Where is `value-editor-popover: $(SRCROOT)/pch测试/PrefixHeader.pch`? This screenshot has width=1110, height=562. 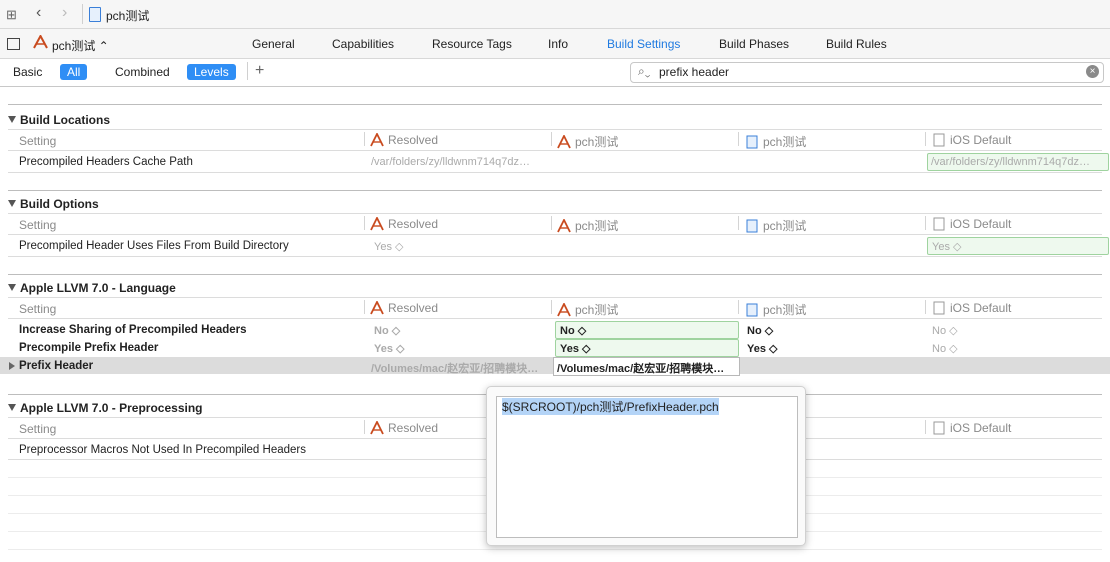 value-editor-popover: $(SRCROOT)/pch测试/PrefixHeader.pch is located at coordinates (646, 466).